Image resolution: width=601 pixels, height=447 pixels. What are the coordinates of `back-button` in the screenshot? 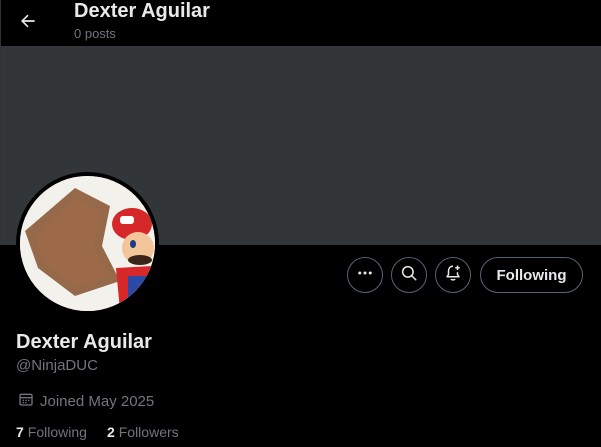 It's located at (28, 23).